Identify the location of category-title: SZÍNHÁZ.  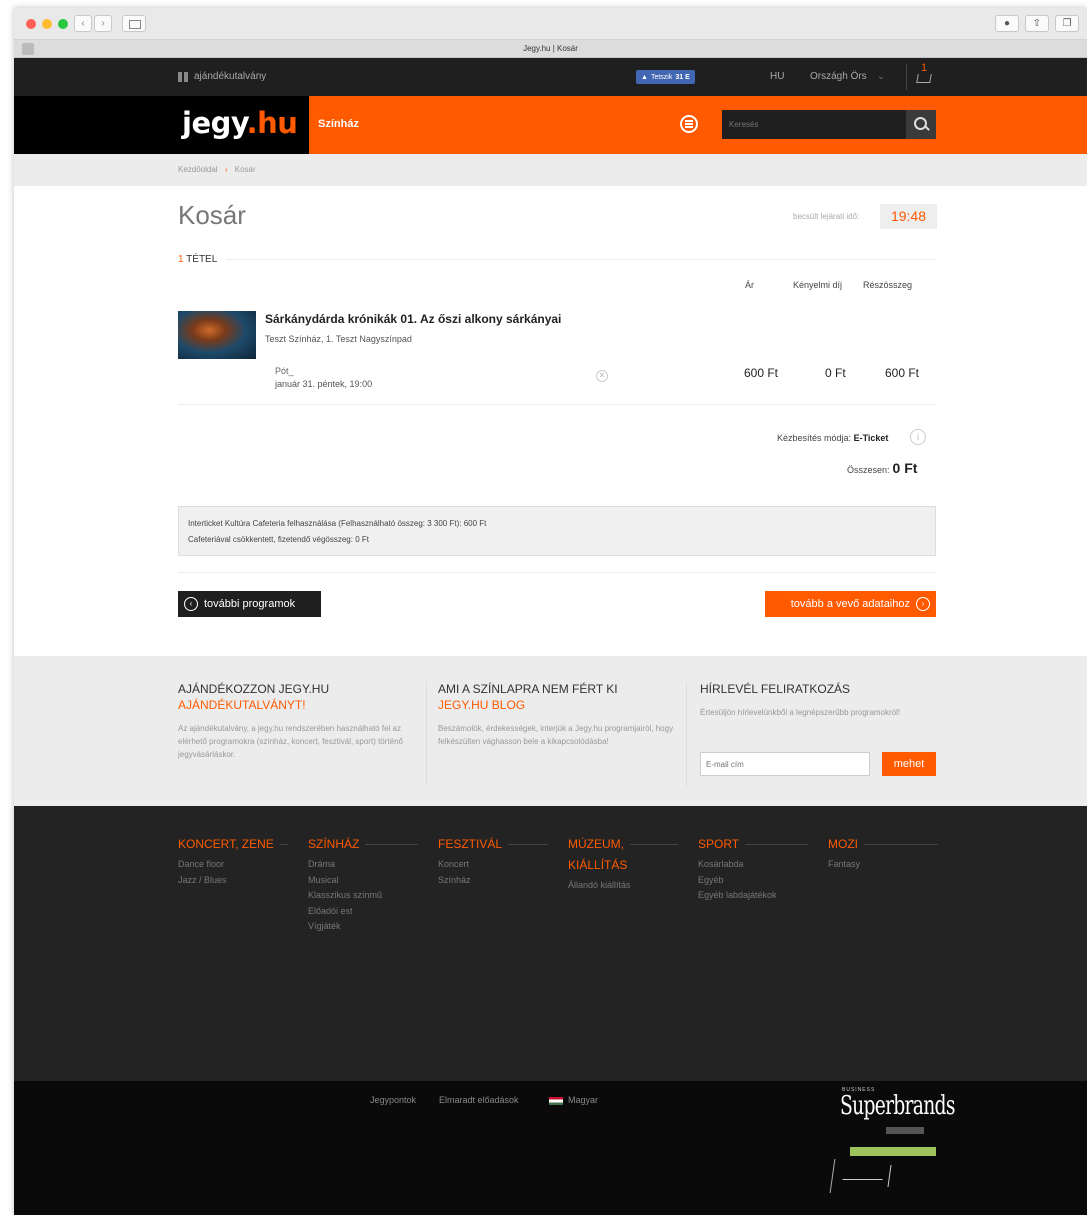
(363, 844).